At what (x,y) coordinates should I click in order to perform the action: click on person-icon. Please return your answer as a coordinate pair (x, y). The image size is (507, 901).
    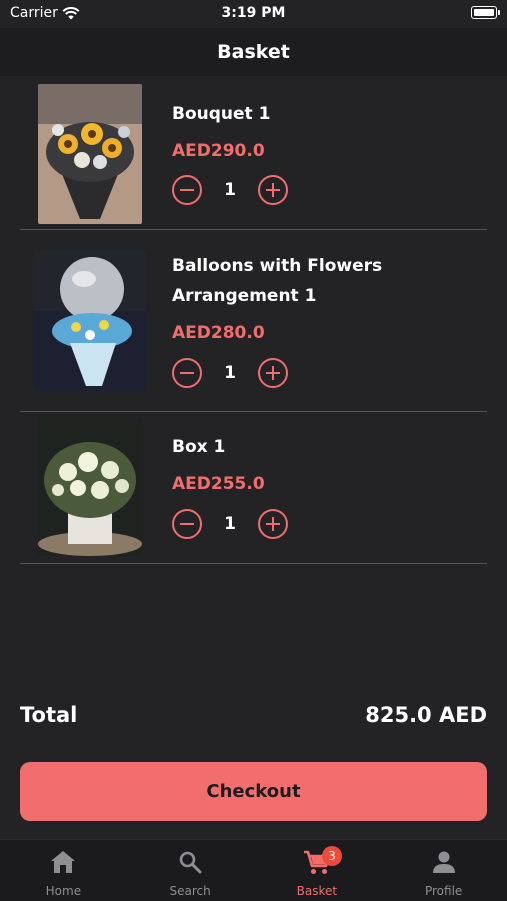
    Looking at the image, I should click on (443, 862).